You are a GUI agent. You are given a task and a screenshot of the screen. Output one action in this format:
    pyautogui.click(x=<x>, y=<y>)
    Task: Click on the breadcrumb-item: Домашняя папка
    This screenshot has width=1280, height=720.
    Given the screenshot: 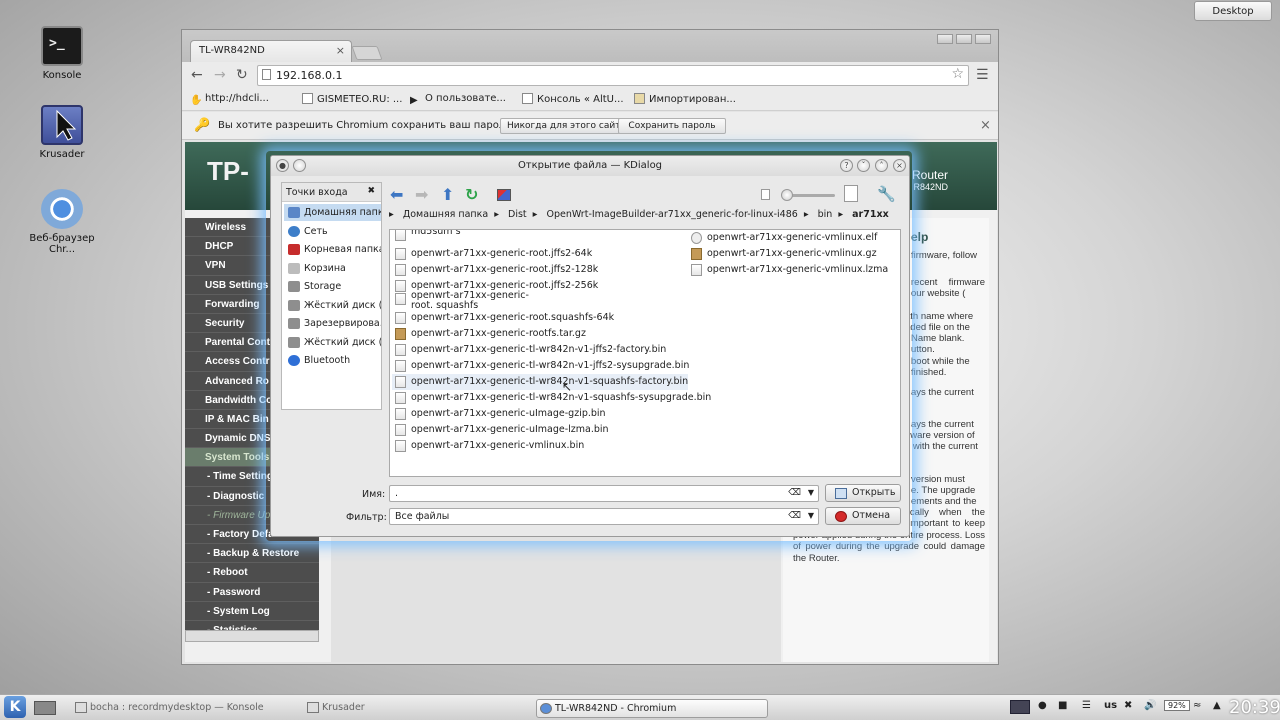 What is the action you would take?
    pyautogui.click(x=445, y=214)
    